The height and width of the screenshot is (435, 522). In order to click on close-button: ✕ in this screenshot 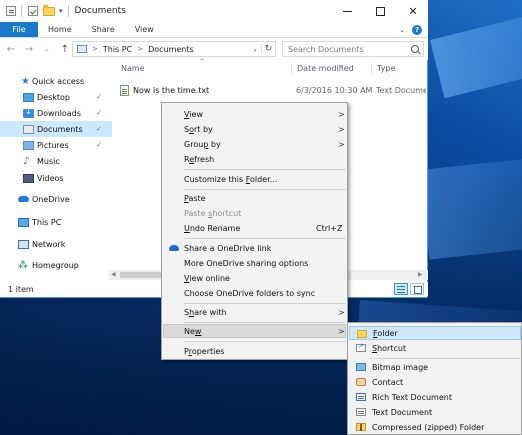, I will do `click(413, 11)`.